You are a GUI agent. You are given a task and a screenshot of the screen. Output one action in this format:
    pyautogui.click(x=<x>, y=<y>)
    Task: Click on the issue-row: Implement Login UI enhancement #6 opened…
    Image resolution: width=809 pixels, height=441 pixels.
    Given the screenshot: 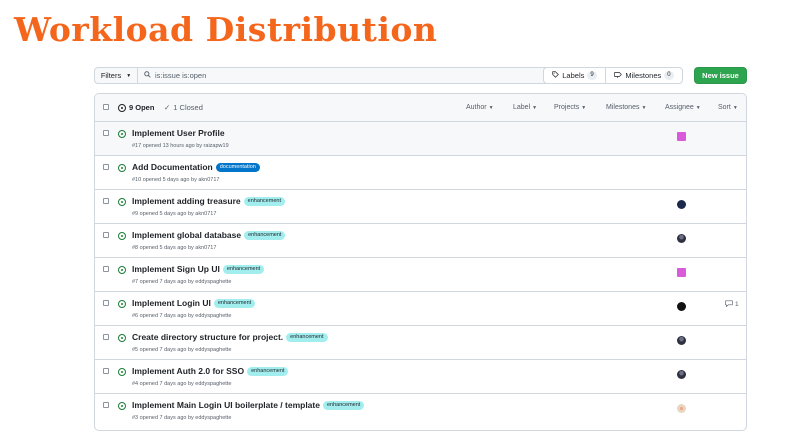 What is the action you would take?
    pyautogui.click(x=420, y=309)
    